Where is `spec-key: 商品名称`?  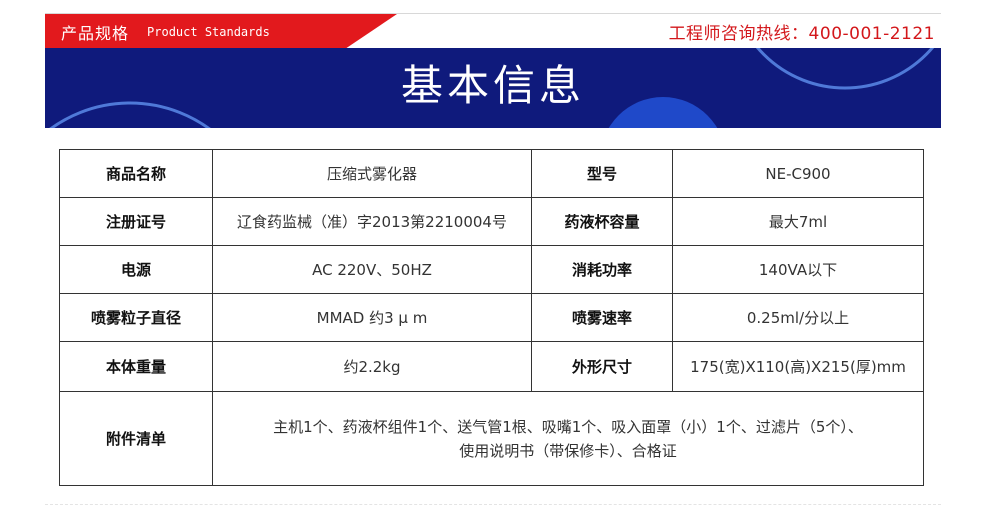
spec-key: 商品名称 is located at coordinates (136, 173).